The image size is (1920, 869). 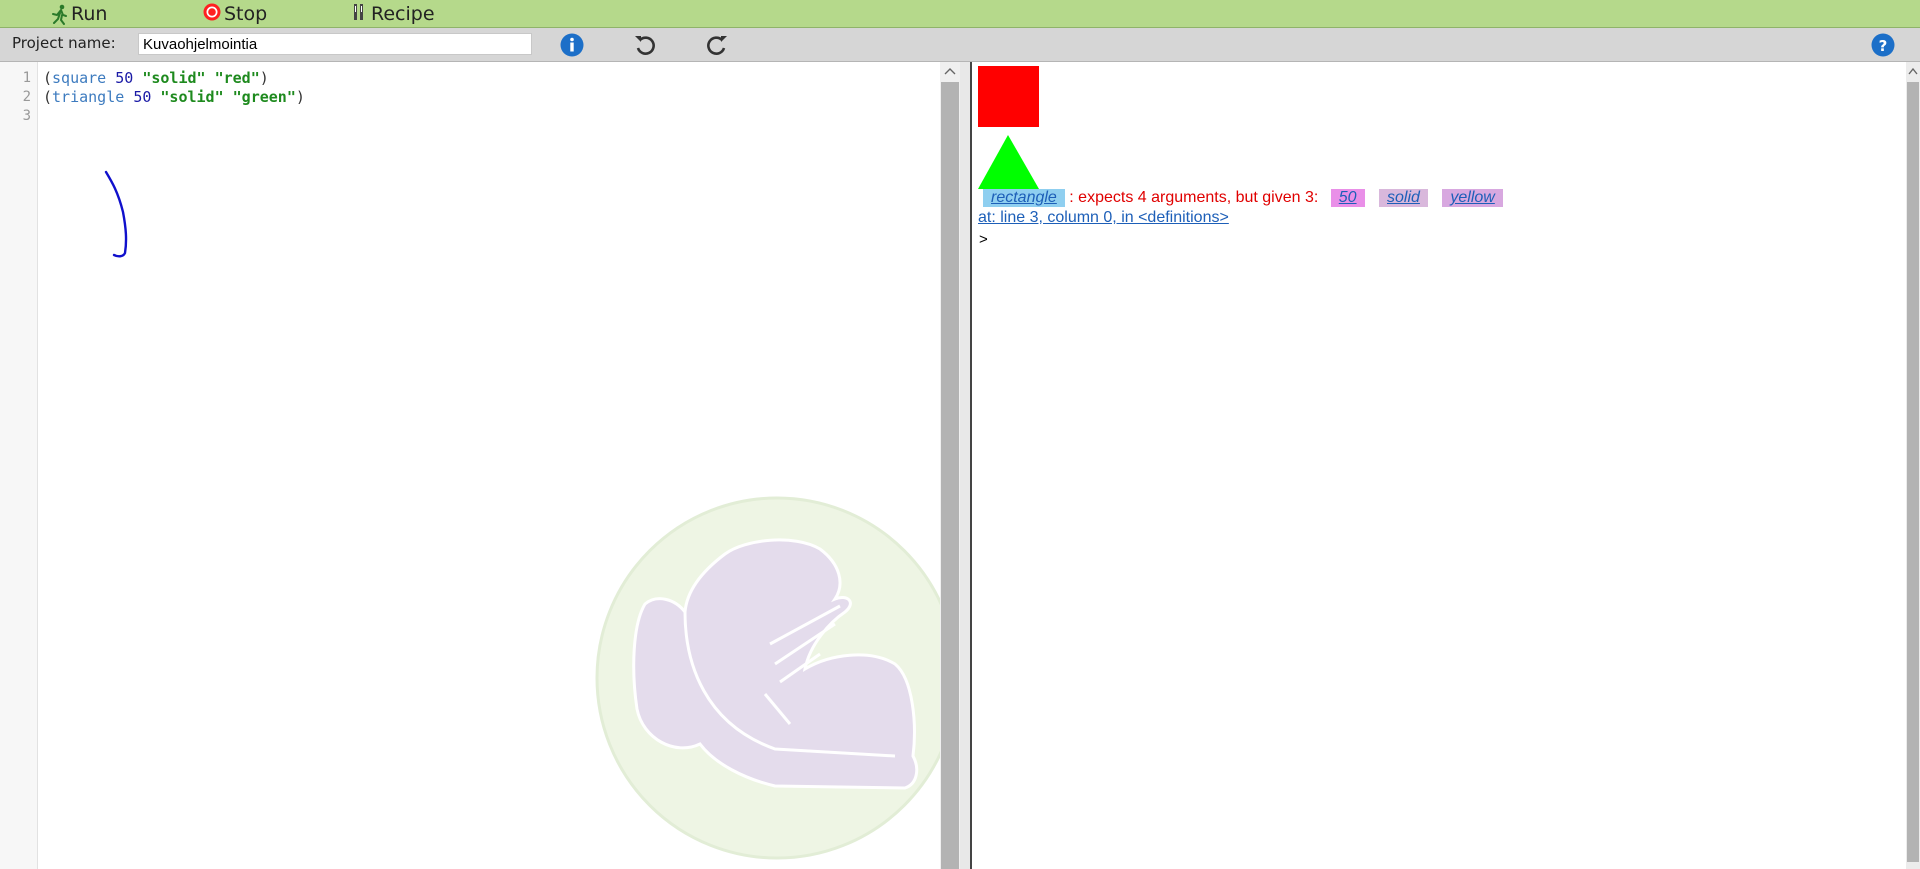 What do you see at coordinates (26, 116) in the screenshot?
I see `line-number: 3` at bounding box center [26, 116].